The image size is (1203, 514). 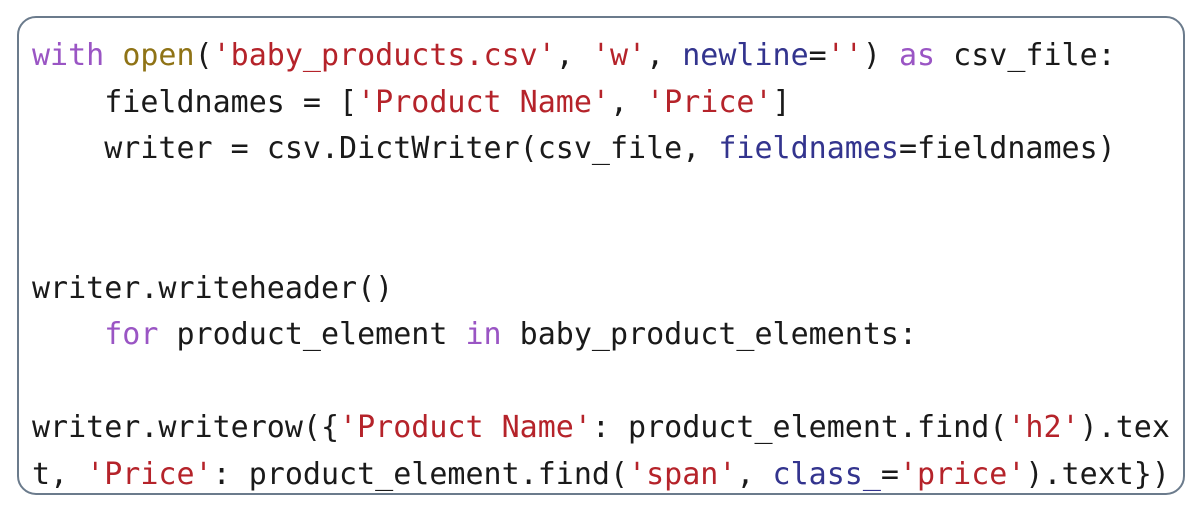 I want to click on code-token-string: '', so click(x=844, y=55).